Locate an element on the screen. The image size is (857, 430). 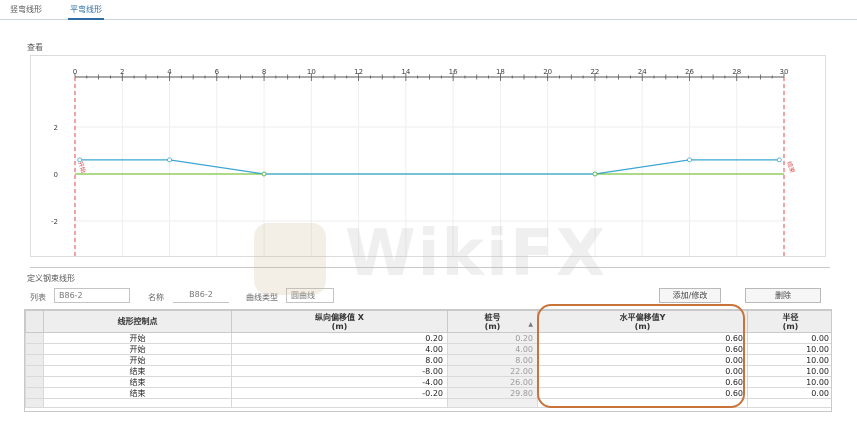
table-row: 开始 4.00 4.00 0.60 10.00 is located at coordinates (428, 349).